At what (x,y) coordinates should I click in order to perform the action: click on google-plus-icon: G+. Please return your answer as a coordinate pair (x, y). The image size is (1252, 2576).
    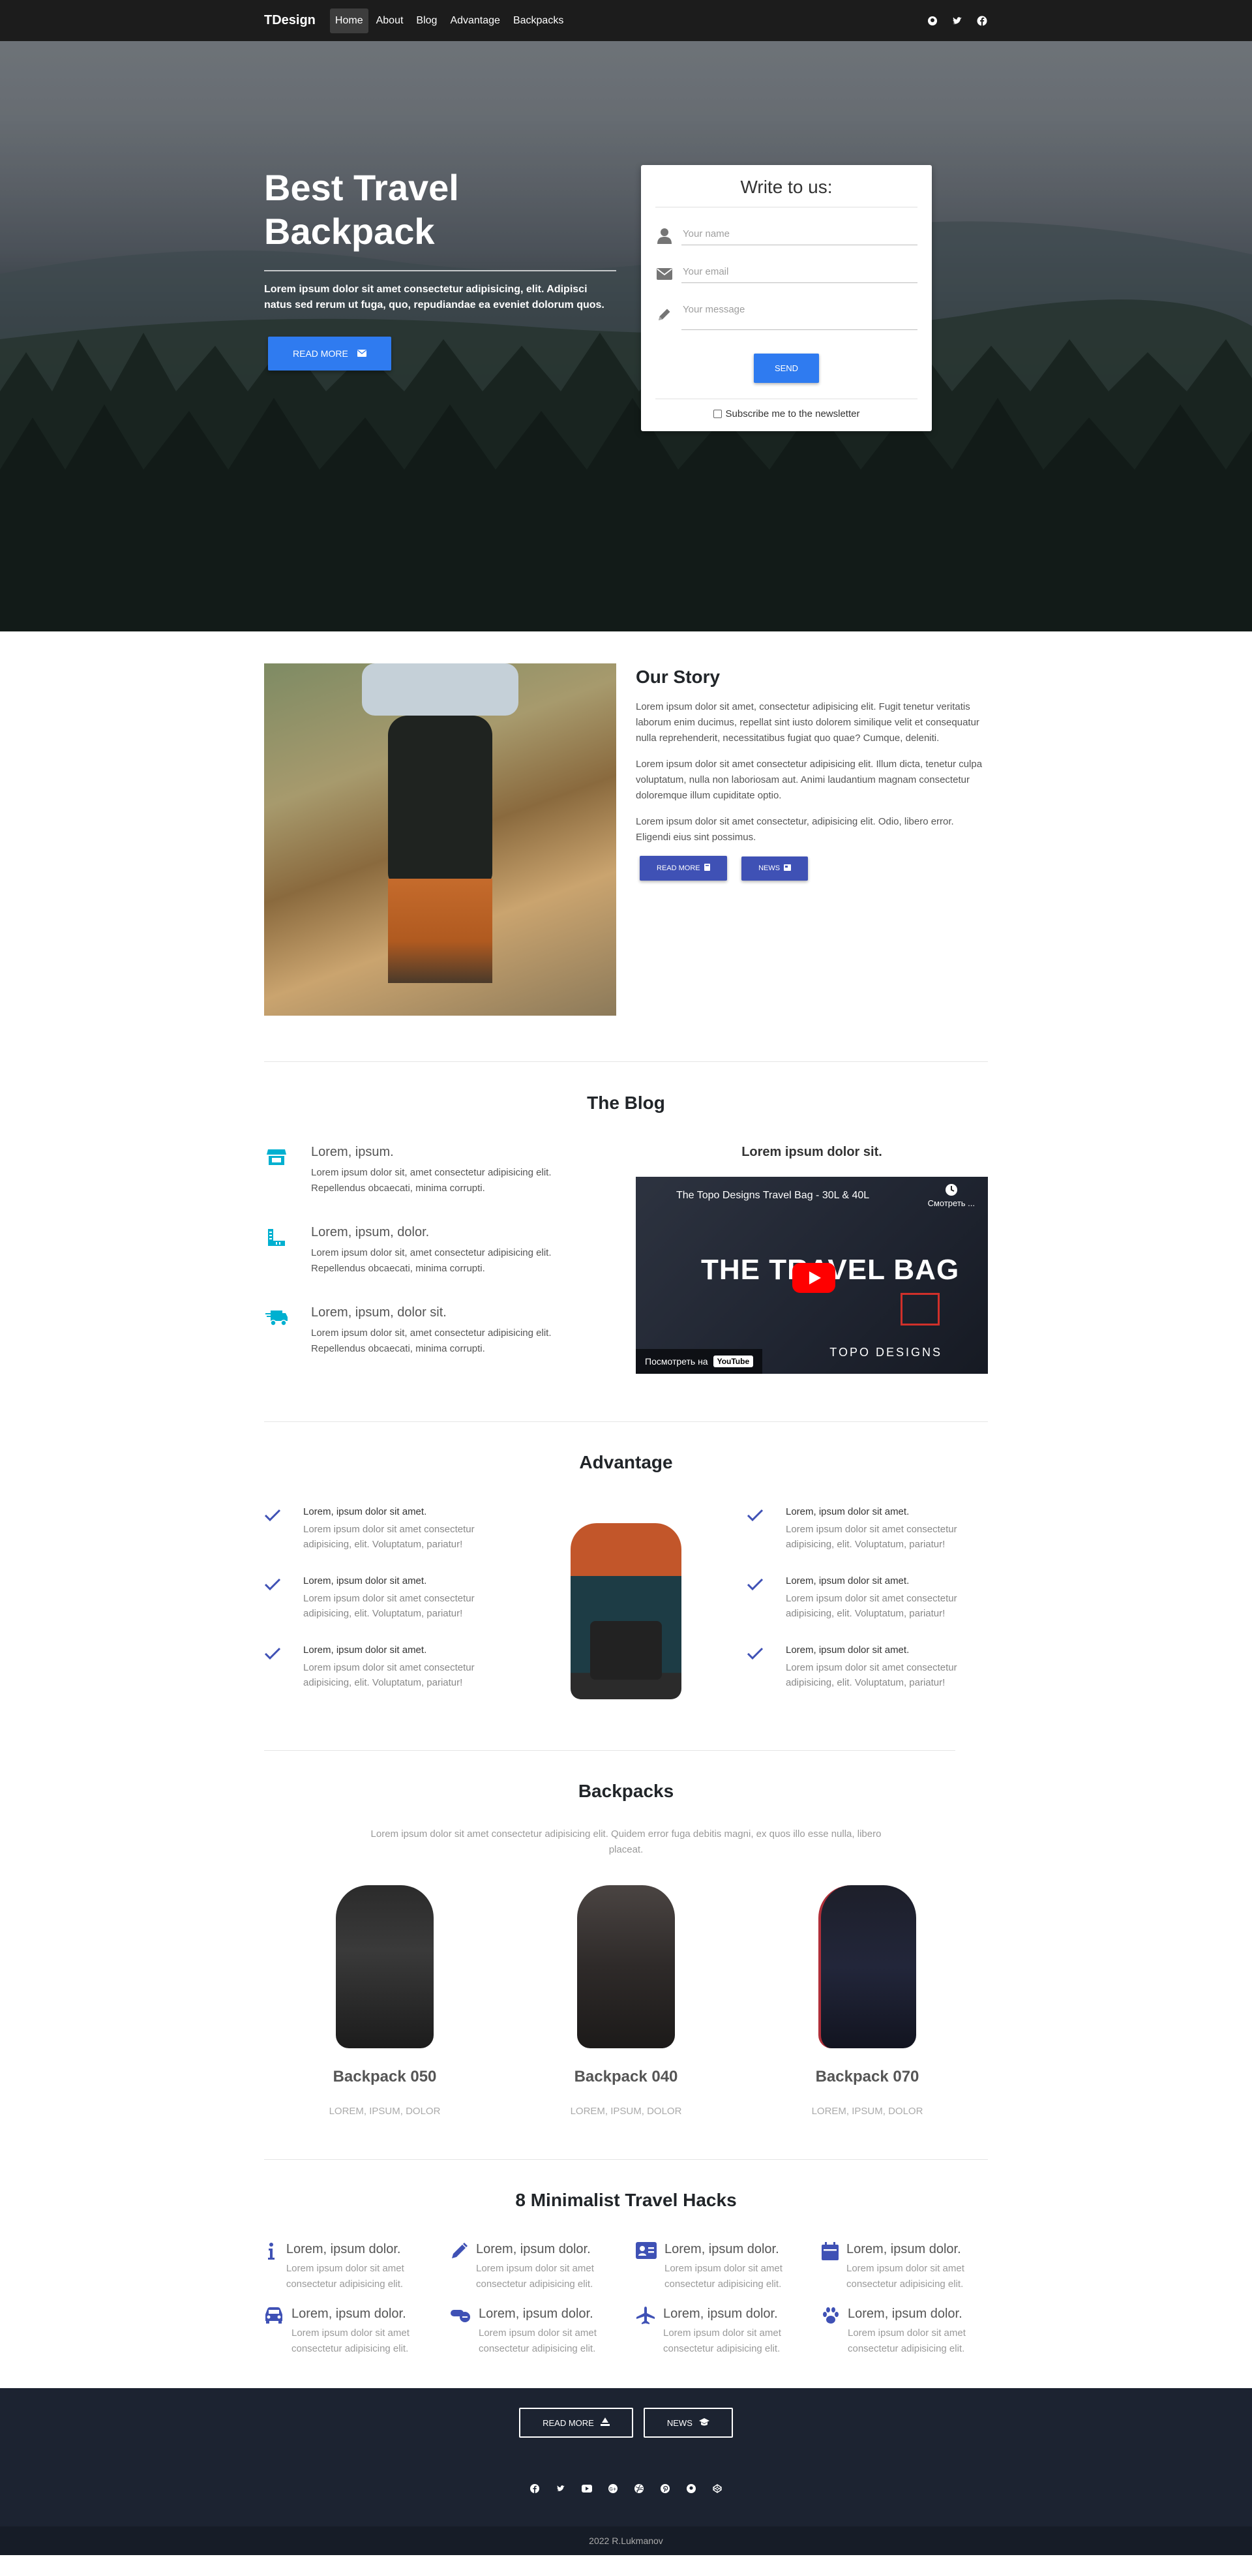
    Looking at the image, I should click on (613, 2489).